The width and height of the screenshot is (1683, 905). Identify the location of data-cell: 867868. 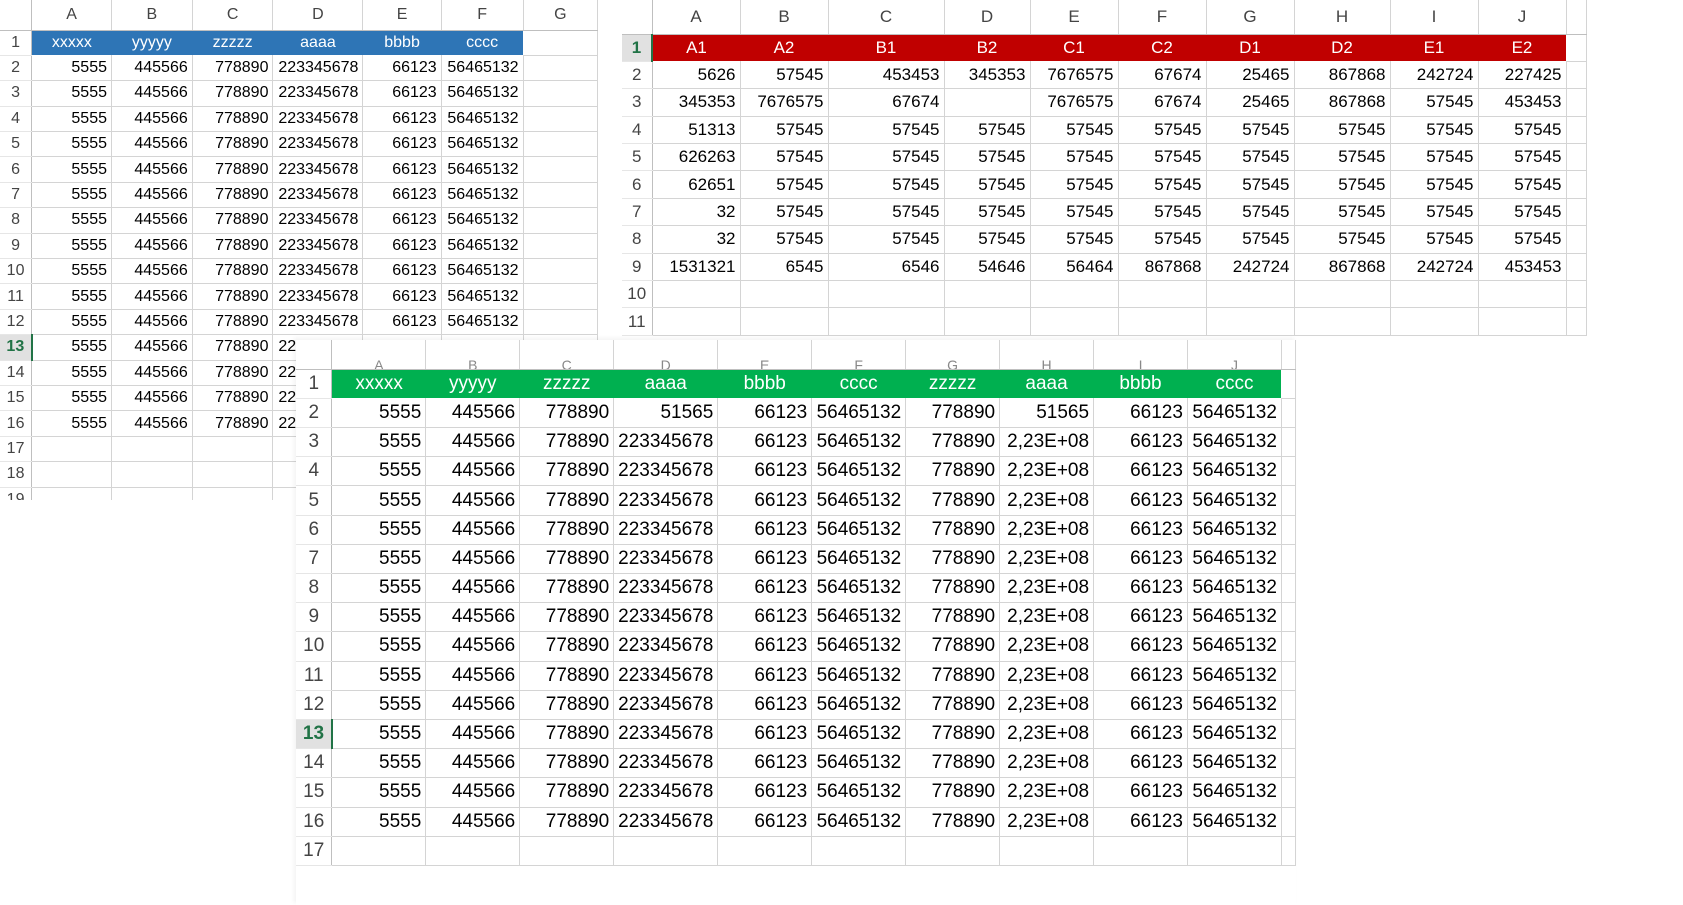
(1162, 267).